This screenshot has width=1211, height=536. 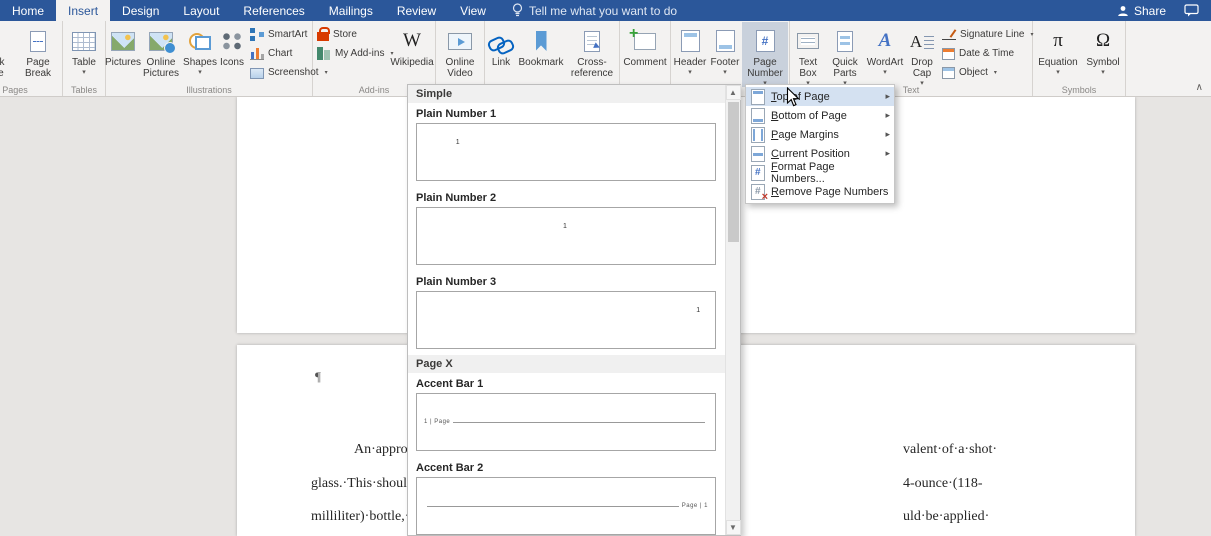 I want to click on gallery-item-plain-number-3: Plain Number 3 1, so click(x=566, y=310).